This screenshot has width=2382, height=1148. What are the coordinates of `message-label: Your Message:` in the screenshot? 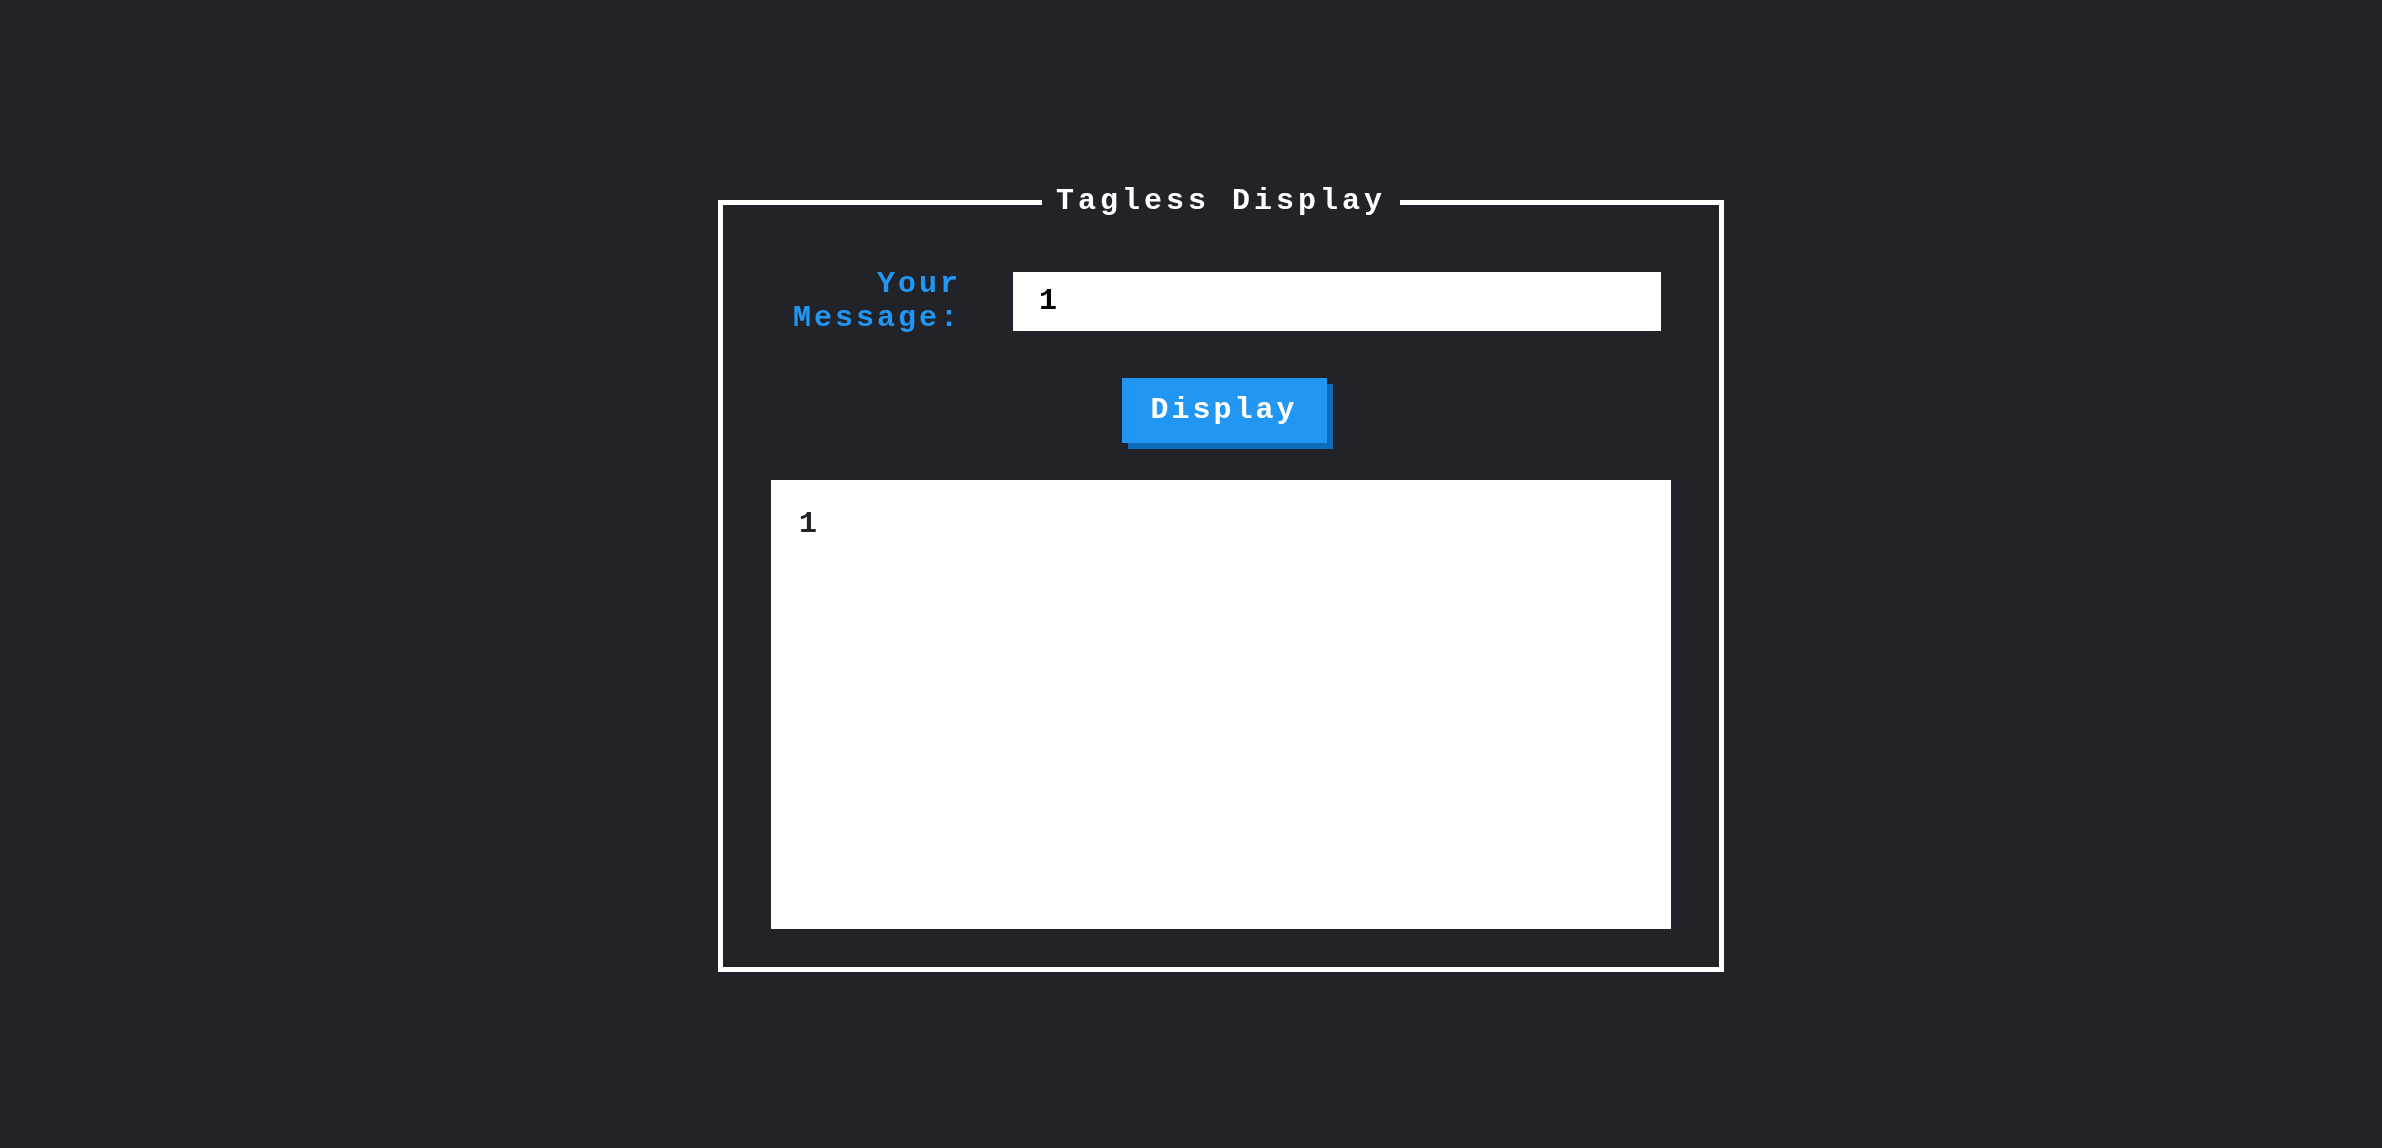 It's located at (876, 301).